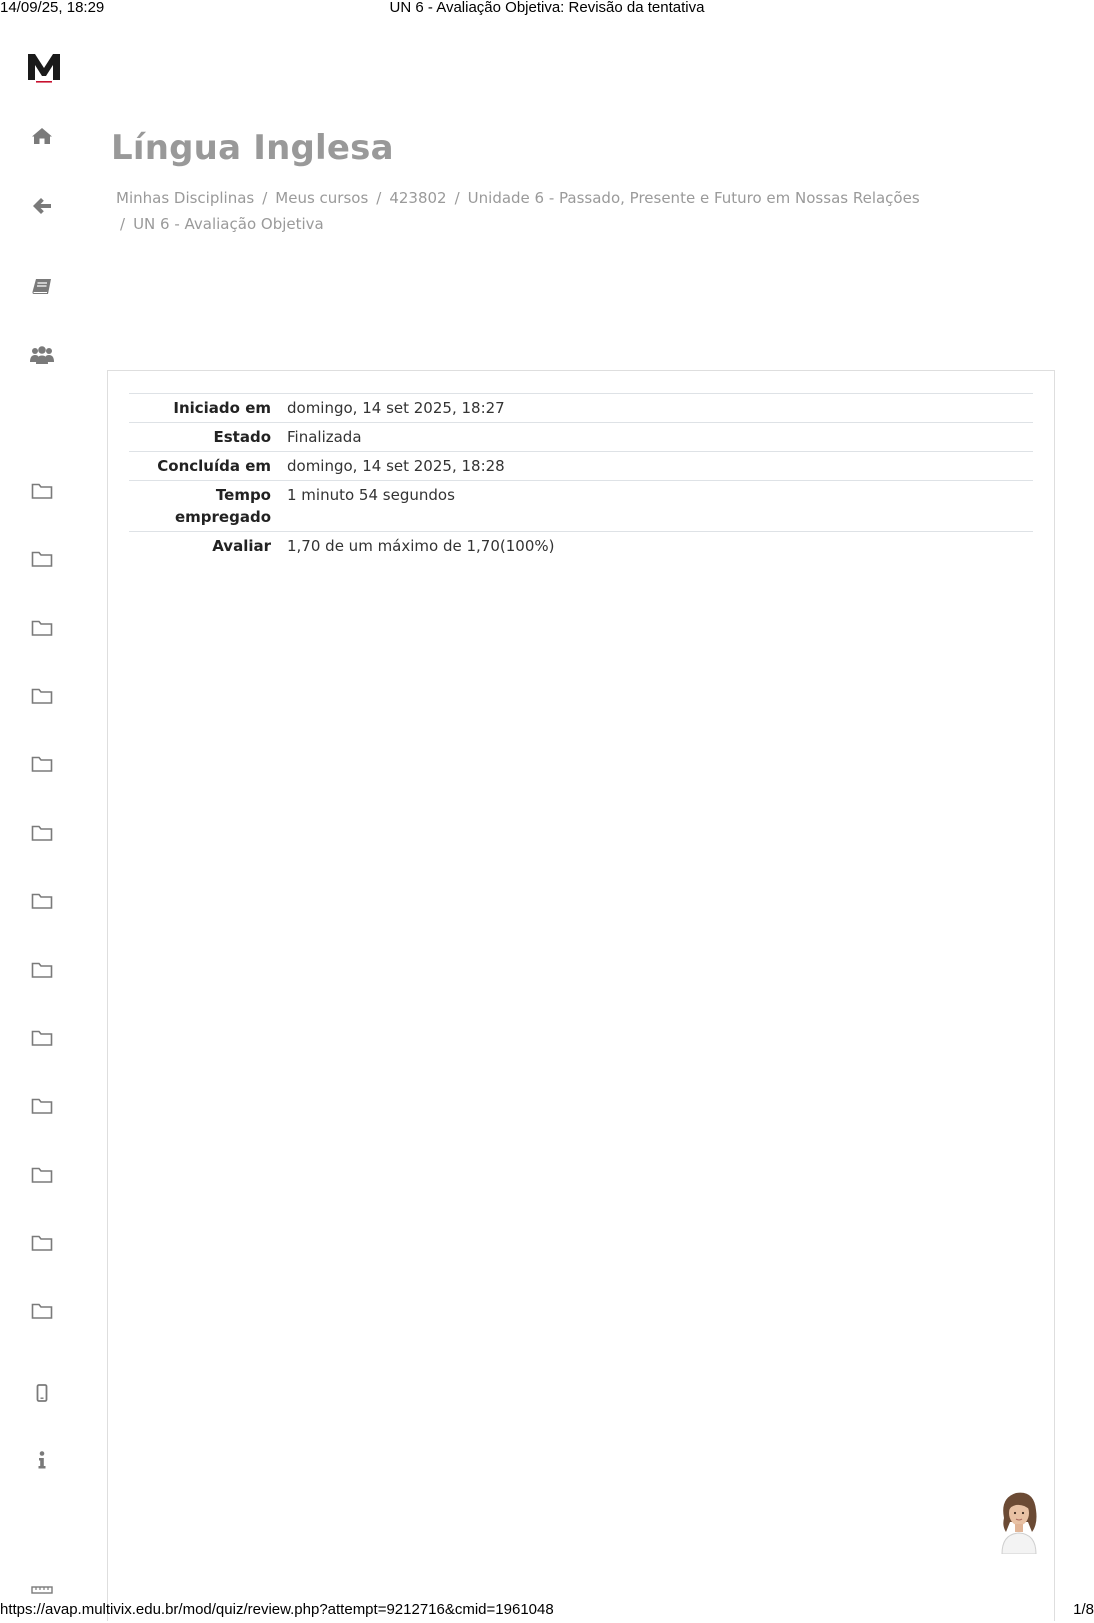 The image size is (1094, 1623). I want to click on summary-row-time-taken: Tempo empregado 1 minuto 54 segundos, so click(581, 506).